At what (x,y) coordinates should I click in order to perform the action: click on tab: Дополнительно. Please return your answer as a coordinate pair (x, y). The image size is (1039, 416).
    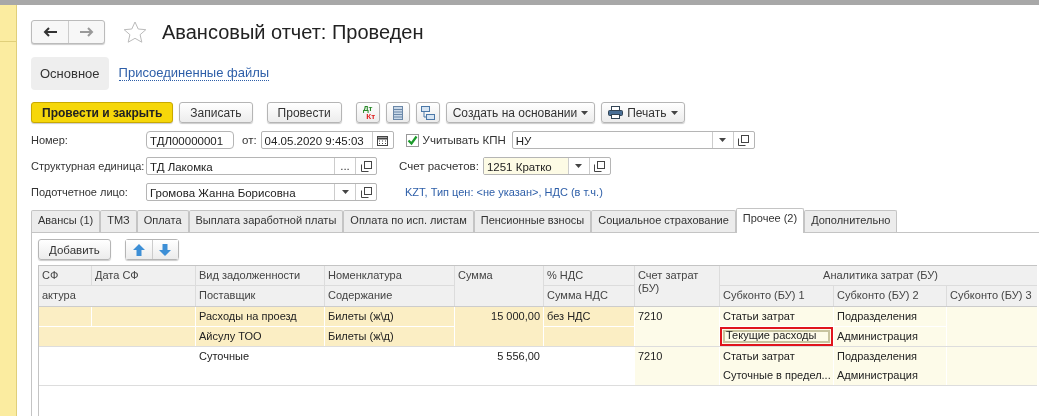
    Looking at the image, I should click on (851, 221).